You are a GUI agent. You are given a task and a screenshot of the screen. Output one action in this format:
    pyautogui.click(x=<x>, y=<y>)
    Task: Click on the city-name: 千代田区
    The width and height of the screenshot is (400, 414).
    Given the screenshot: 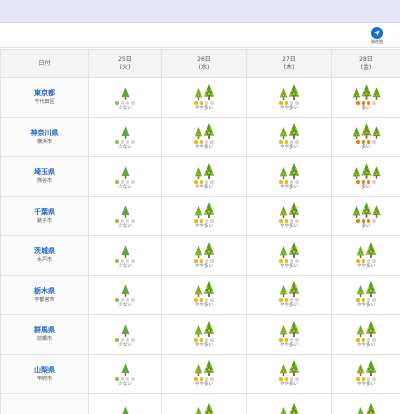 What is the action you would take?
    pyautogui.click(x=44, y=102)
    